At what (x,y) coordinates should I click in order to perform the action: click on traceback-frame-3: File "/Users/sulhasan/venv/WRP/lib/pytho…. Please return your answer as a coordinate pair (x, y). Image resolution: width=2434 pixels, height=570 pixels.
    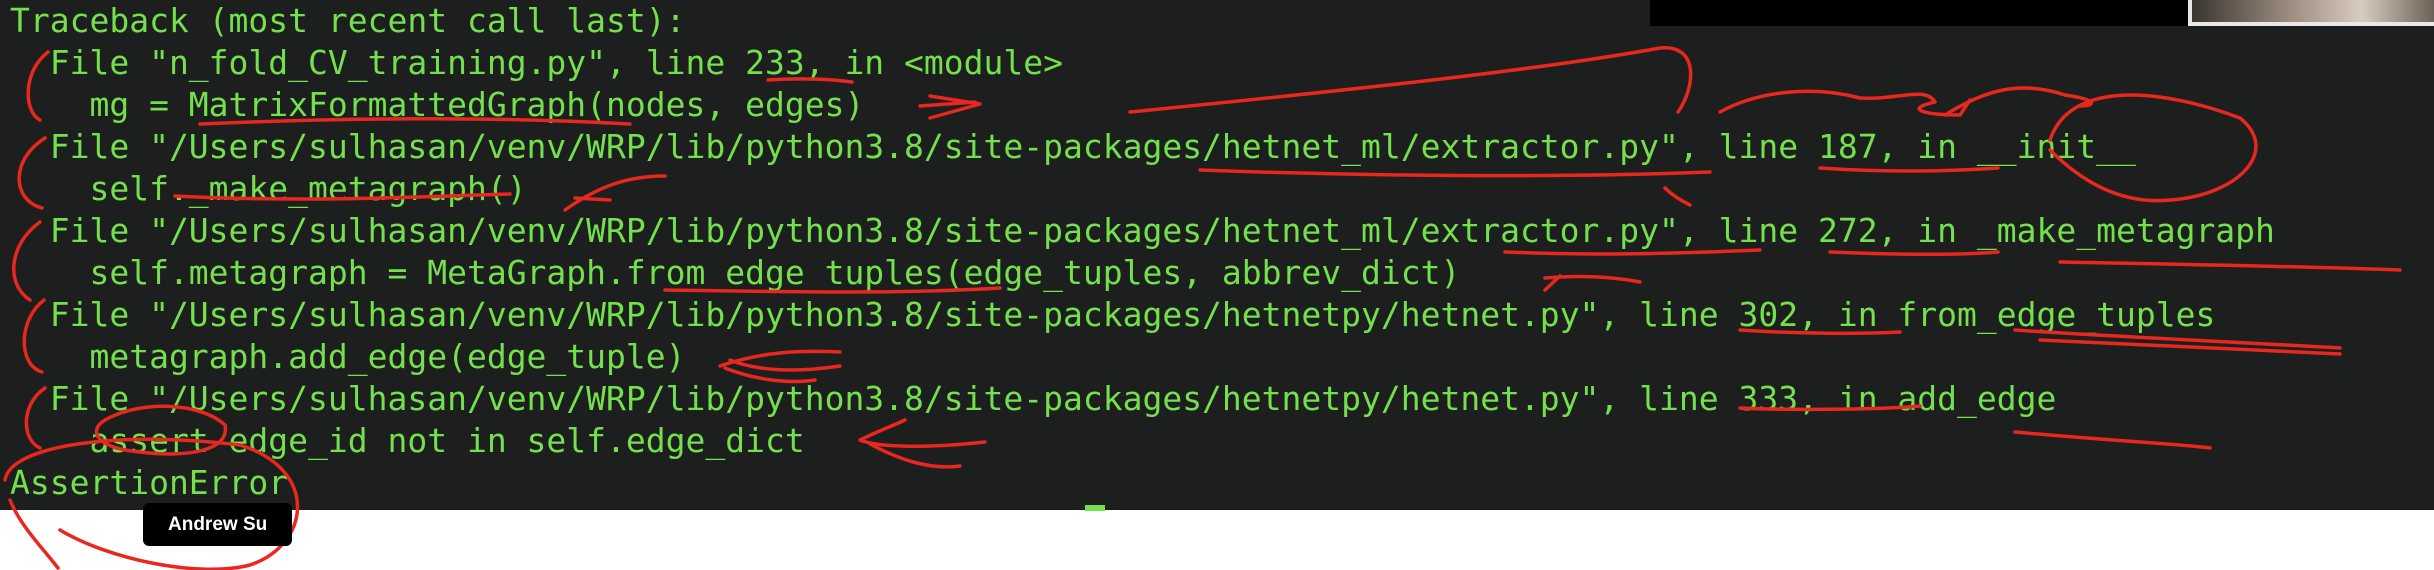
    Looking at the image, I should click on (1142, 230).